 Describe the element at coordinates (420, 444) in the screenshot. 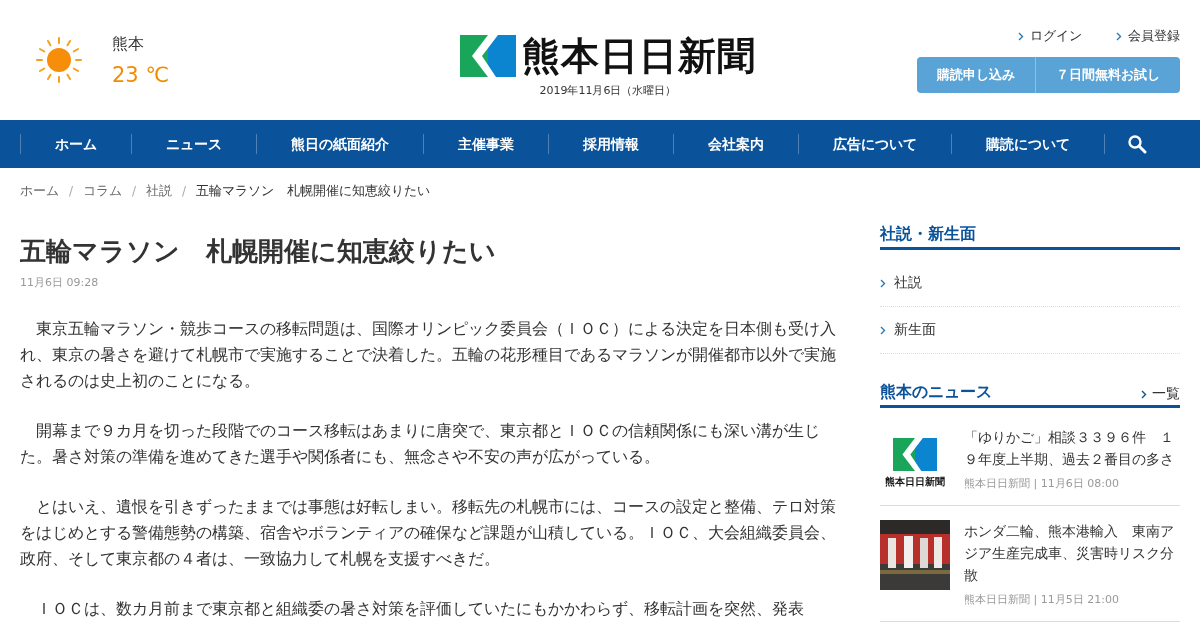

I see `article-paragraph: 開幕まで９カ月を切った段階でのコース移転はあまりに唐突で、東京都とＩＯＣの信頼関係にも深い溝が生じた。暑さ対策の準備を進めてきた選手や関係者にも、無念さや不安の声が広がっている。` at that location.